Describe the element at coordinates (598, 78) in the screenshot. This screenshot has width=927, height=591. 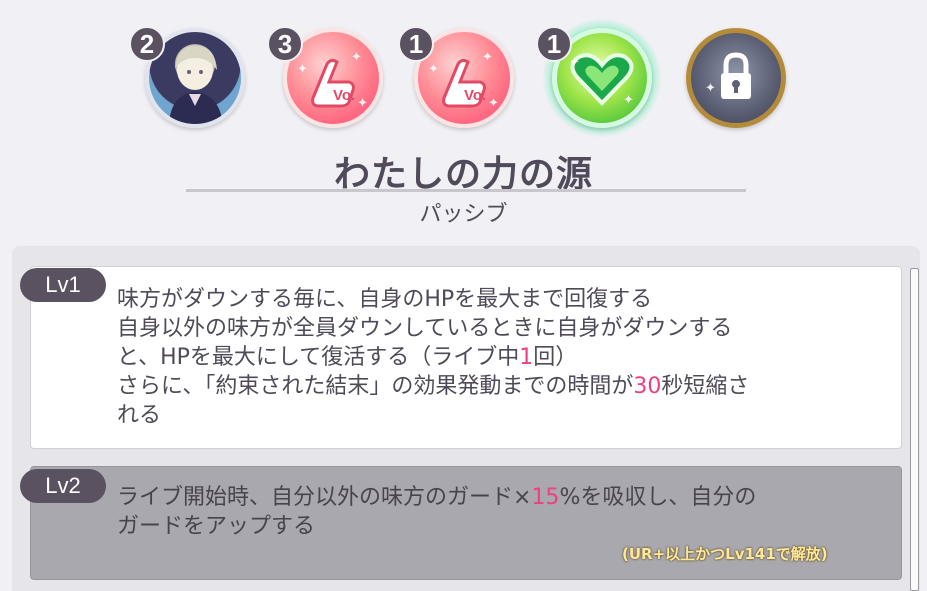
I see `slot-heart: 1 ✦ ✦` at that location.